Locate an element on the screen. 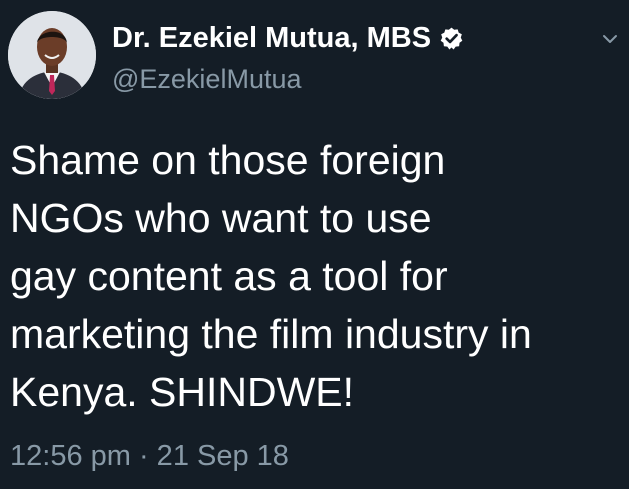  display-name-row: Dr. Ezekiel Mutua, MBS is located at coordinates (288, 38).